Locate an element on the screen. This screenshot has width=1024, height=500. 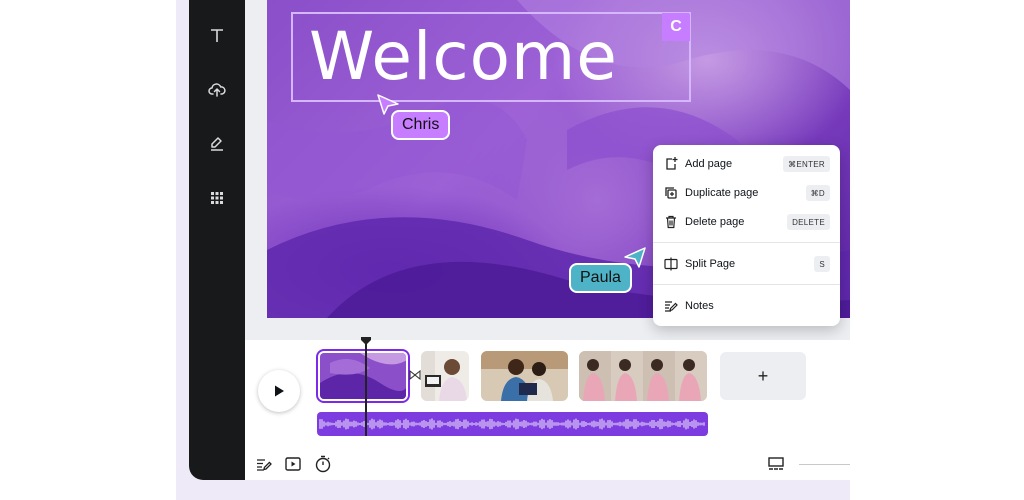
timer-icon is located at coordinates (323, 464).